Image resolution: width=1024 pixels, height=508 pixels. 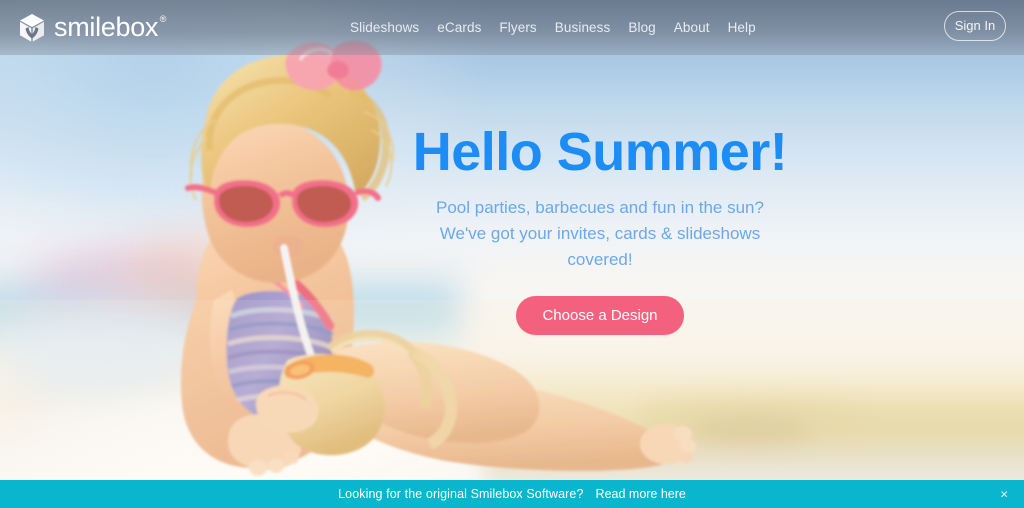 I want to click on sign-in-button: Sign In, so click(x=975, y=26).